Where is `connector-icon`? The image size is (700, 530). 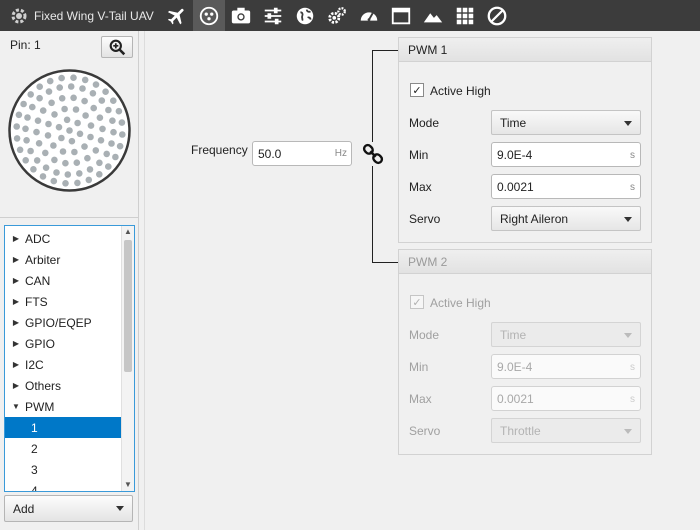
connector-icon is located at coordinates (209, 15).